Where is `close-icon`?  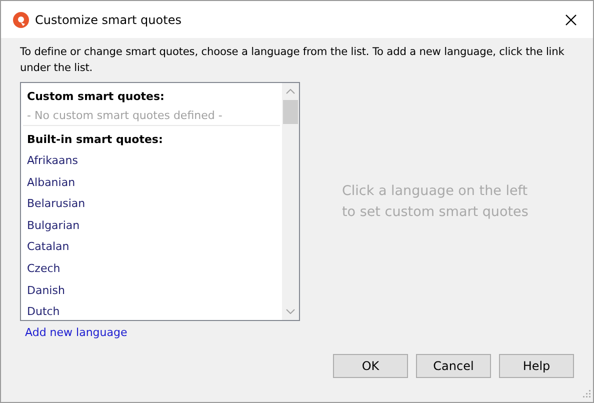 close-icon is located at coordinates (571, 20).